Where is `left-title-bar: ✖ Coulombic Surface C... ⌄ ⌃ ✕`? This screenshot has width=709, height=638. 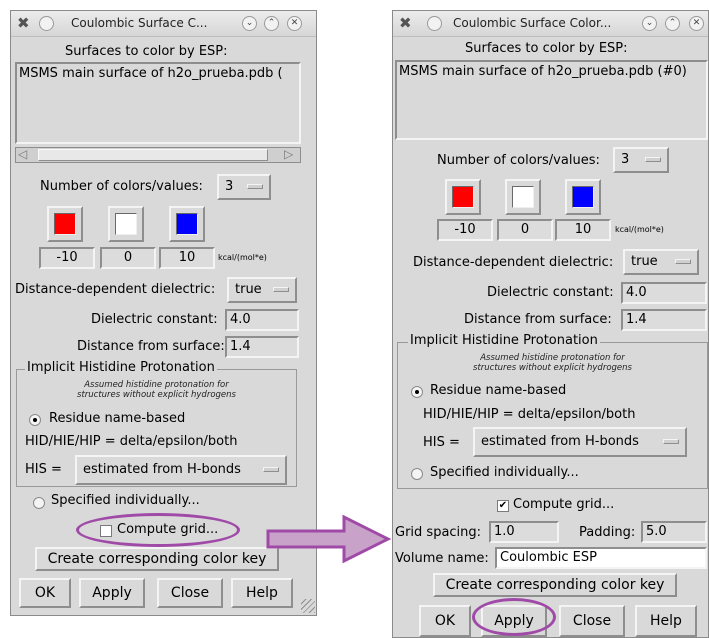
left-title-bar: ✖ Coulombic Surface C... ⌄ ⌃ ✕ is located at coordinates (163, 24).